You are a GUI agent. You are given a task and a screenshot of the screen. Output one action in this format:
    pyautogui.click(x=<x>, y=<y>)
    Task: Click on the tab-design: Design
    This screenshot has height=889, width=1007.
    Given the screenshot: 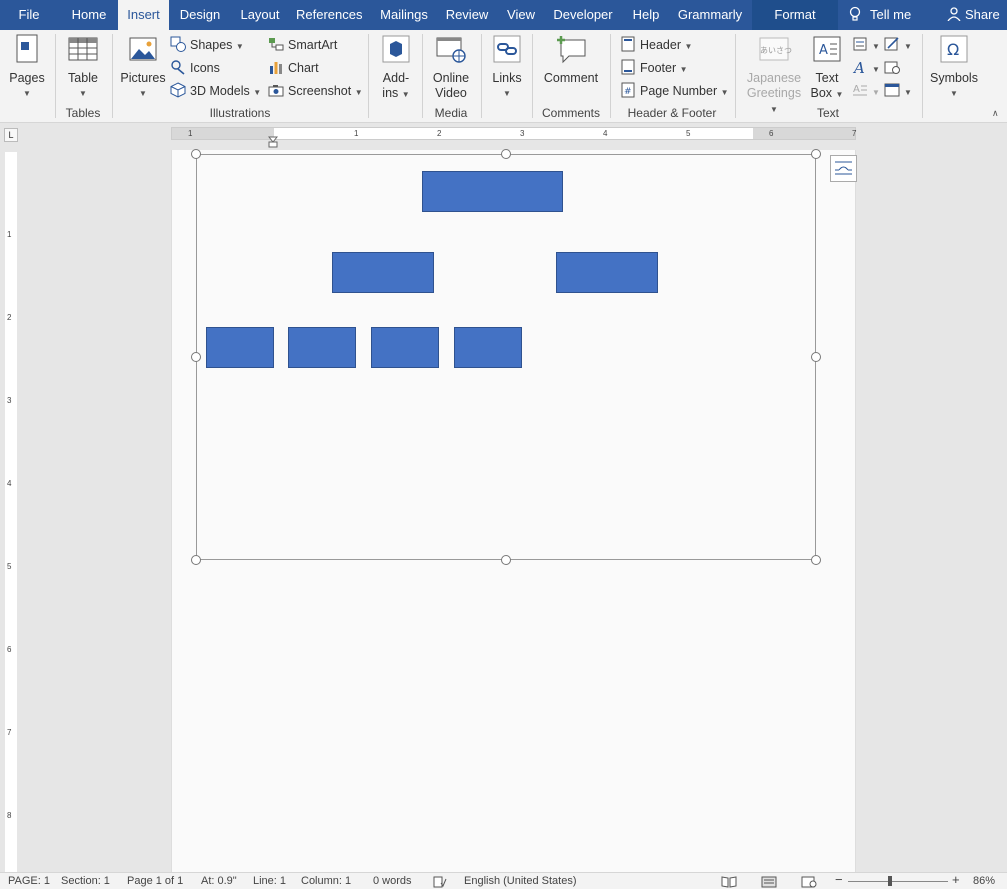 What is the action you would take?
    pyautogui.click(x=200, y=15)
    